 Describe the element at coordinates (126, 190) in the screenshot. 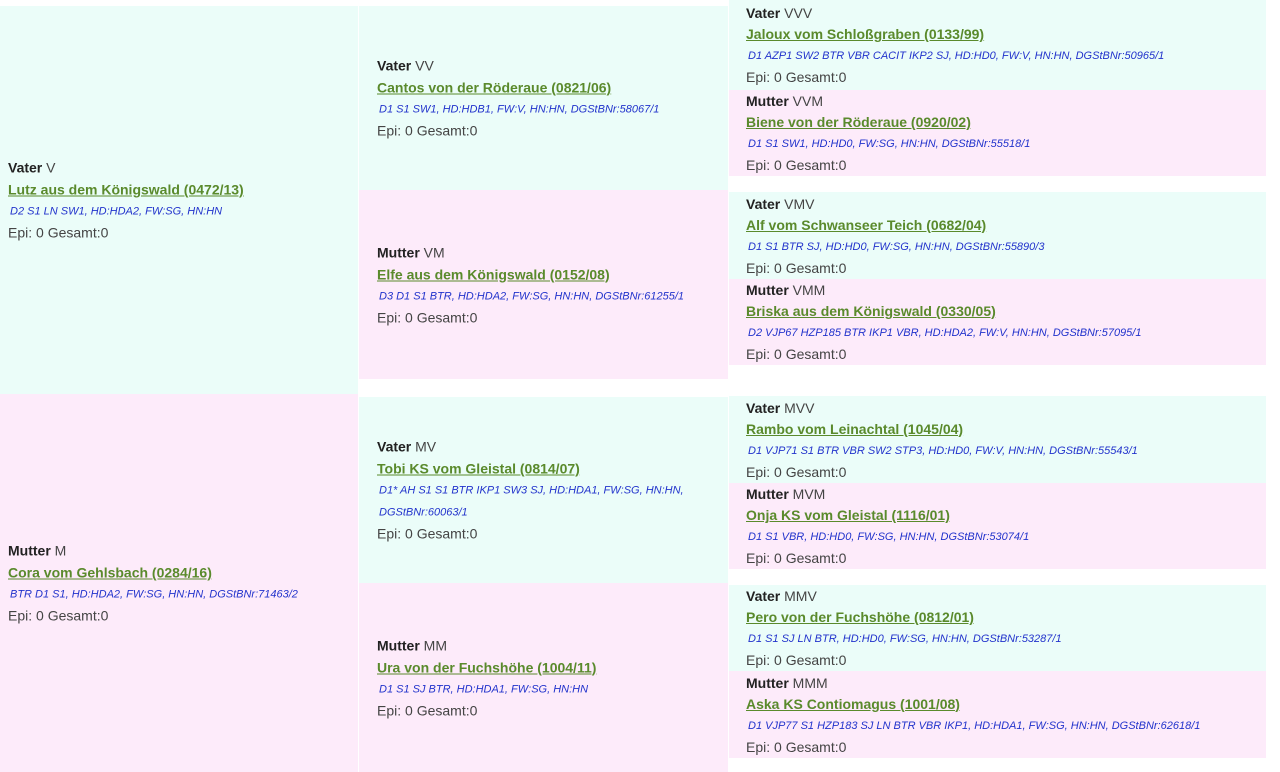

I see `ancestor-name-link: Lutz aus dem Königswald (0472/13)` at that location.